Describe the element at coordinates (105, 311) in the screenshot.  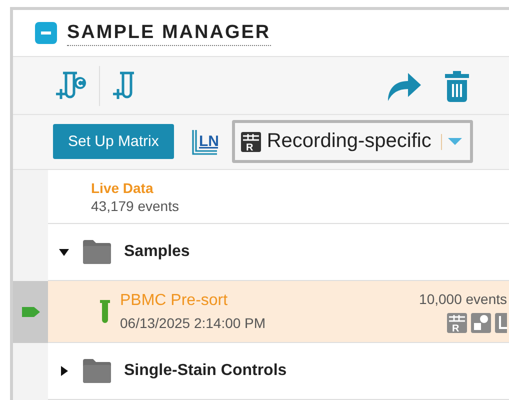
I see `tube-icon` at that location.